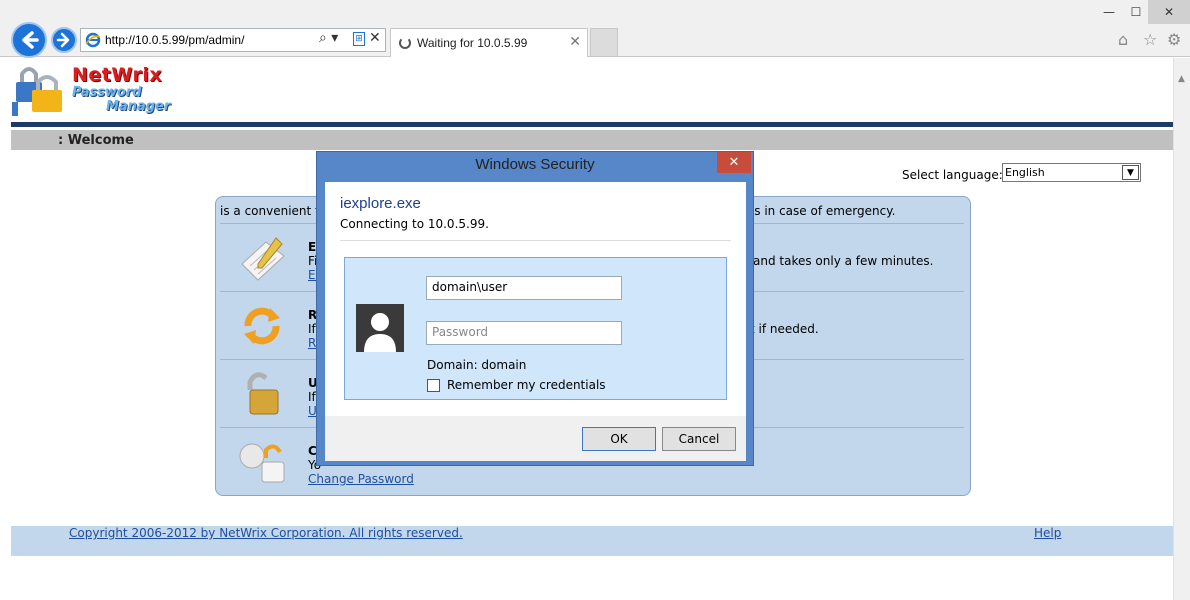 The height and width of the screenshot is (600, 1190). Describe the element at coordinates (93, 40) in the screenshot. I see `ie-icon` at that location.